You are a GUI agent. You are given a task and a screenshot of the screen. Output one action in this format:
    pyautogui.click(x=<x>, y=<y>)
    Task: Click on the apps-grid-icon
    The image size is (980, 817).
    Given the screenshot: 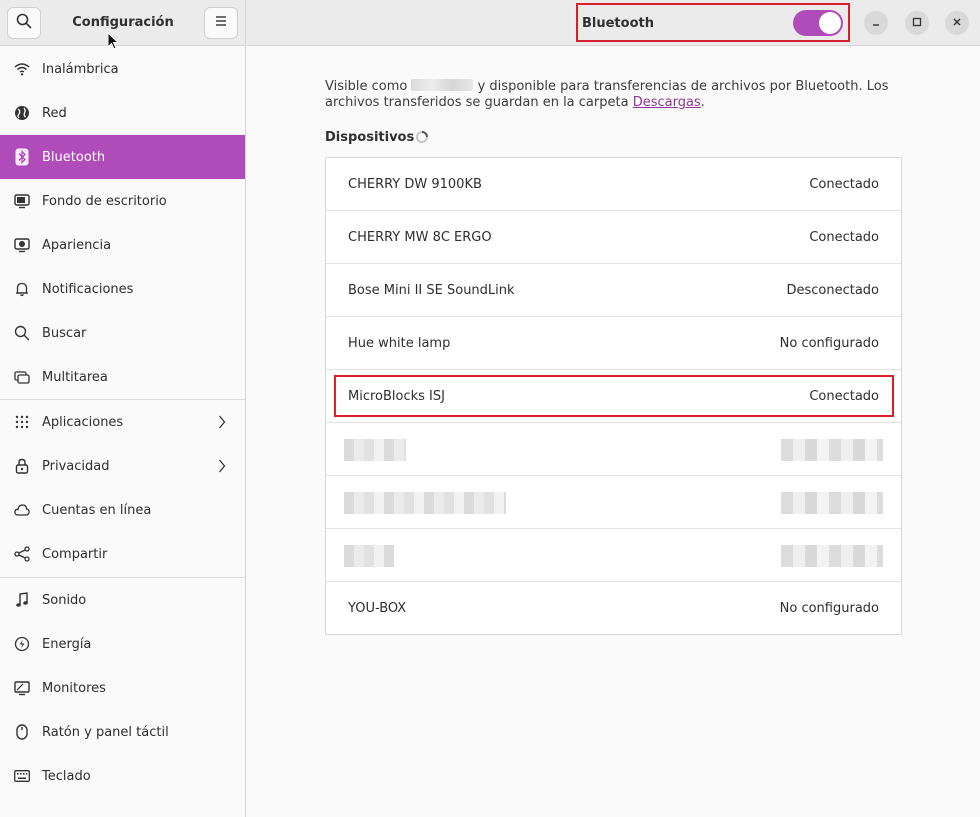 What is the action you would take?
    pyautogui.click(x=22, y=422)
    